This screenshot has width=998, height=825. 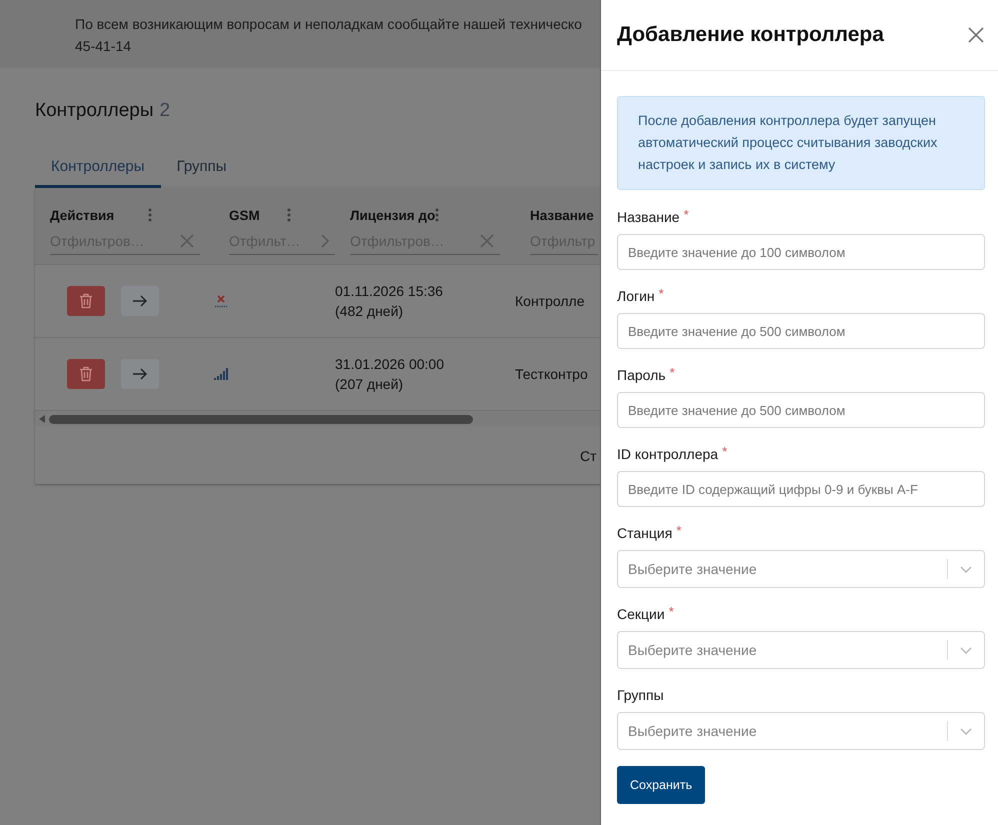 I want to click on drawer-title: Добавление контроллера, so click(x=750, y=35).